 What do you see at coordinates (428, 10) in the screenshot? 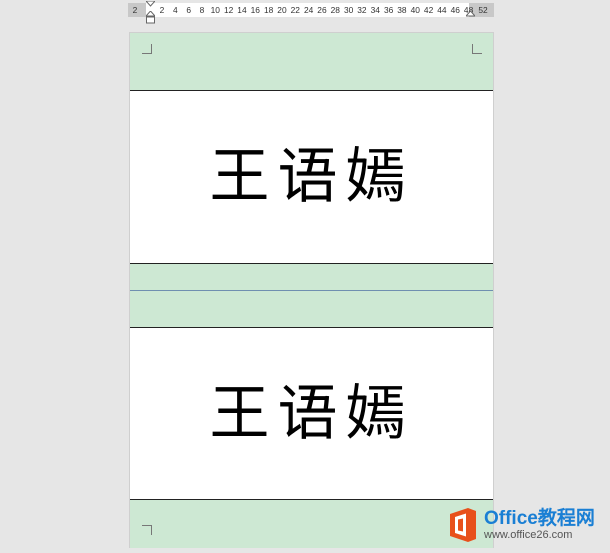
I see `ruler-tick-label: 42` at bounding box center [428, 10].